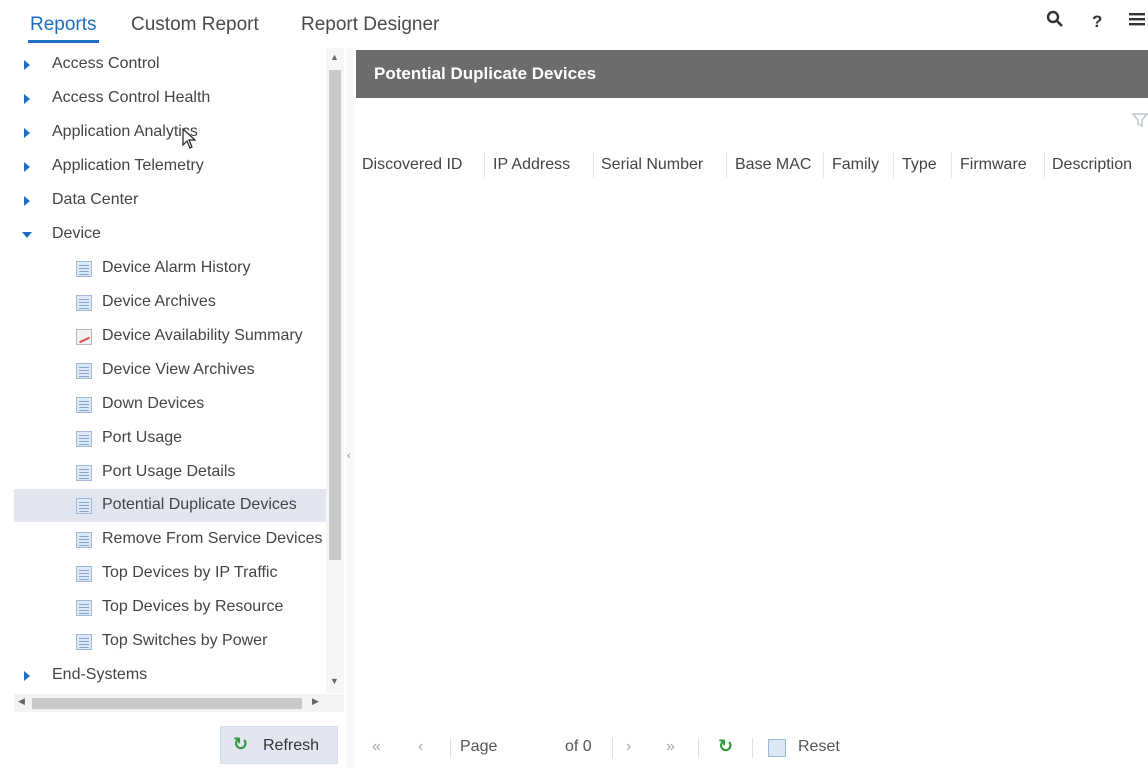 This screenshot has width=1148, height=768. Describe the element at coordinates (291, 745) in the screenshot. I see `refresh-button-label: Refresh` at that location.